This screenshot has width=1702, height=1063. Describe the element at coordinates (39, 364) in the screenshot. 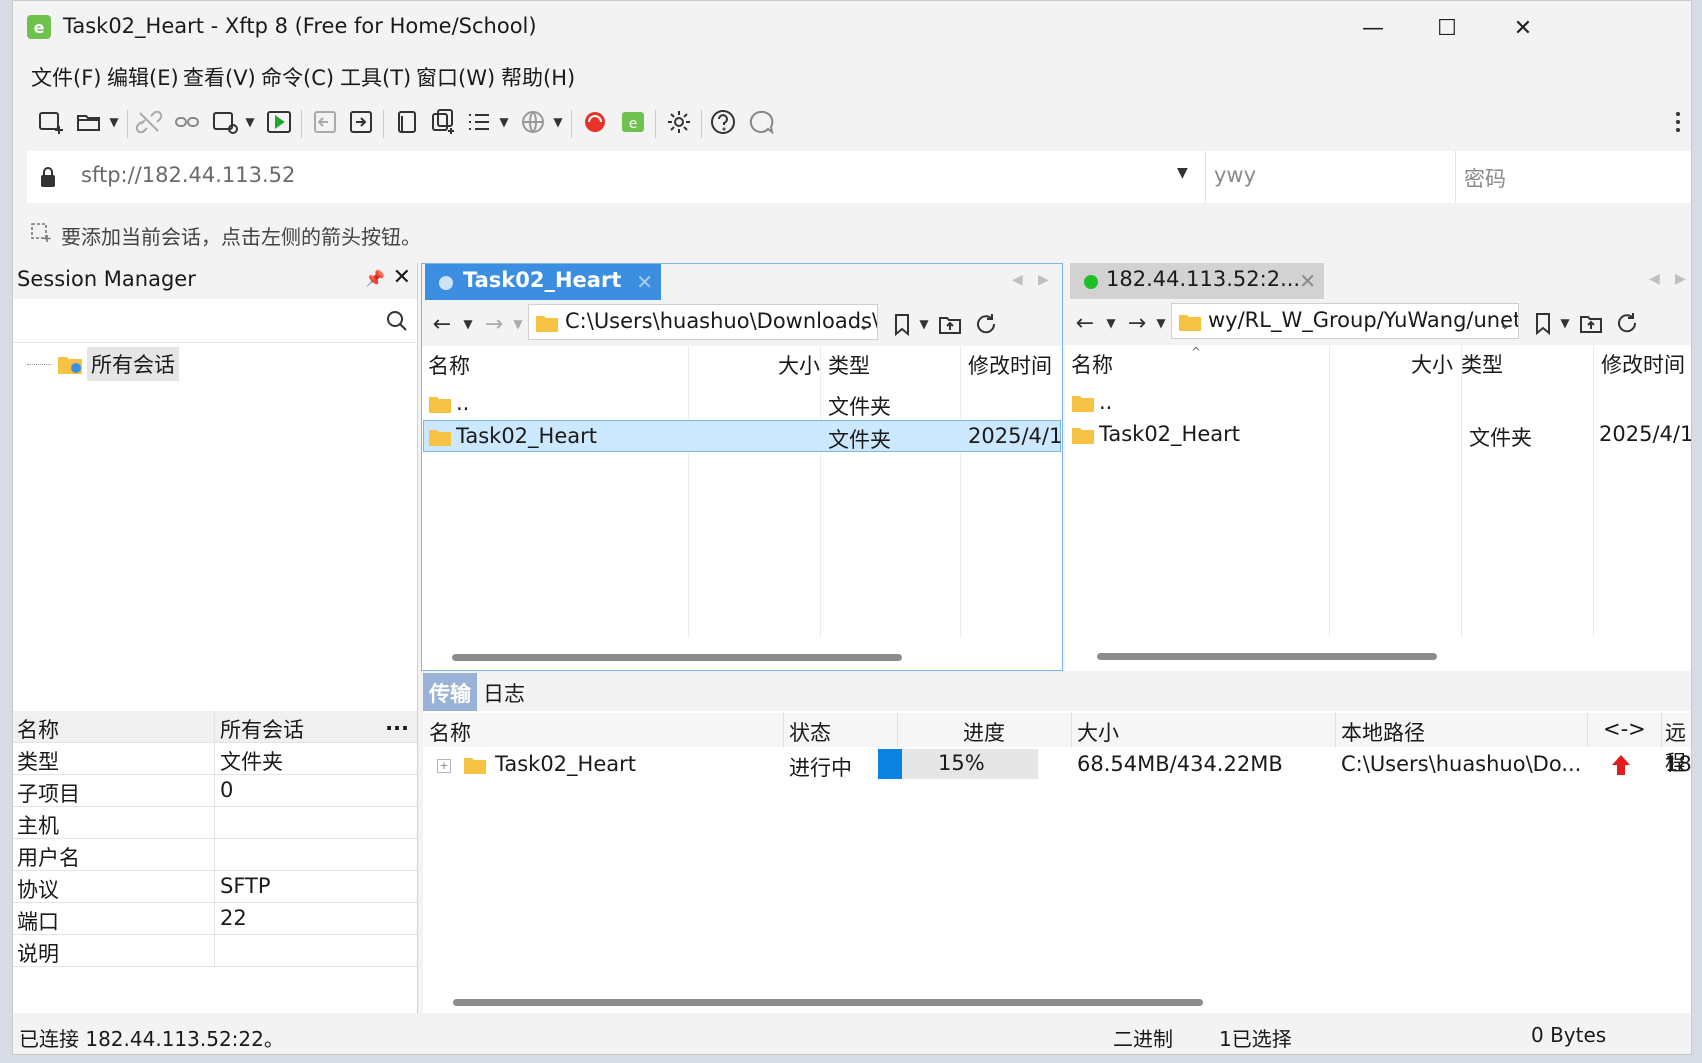

I see `tree-connector` at that location.